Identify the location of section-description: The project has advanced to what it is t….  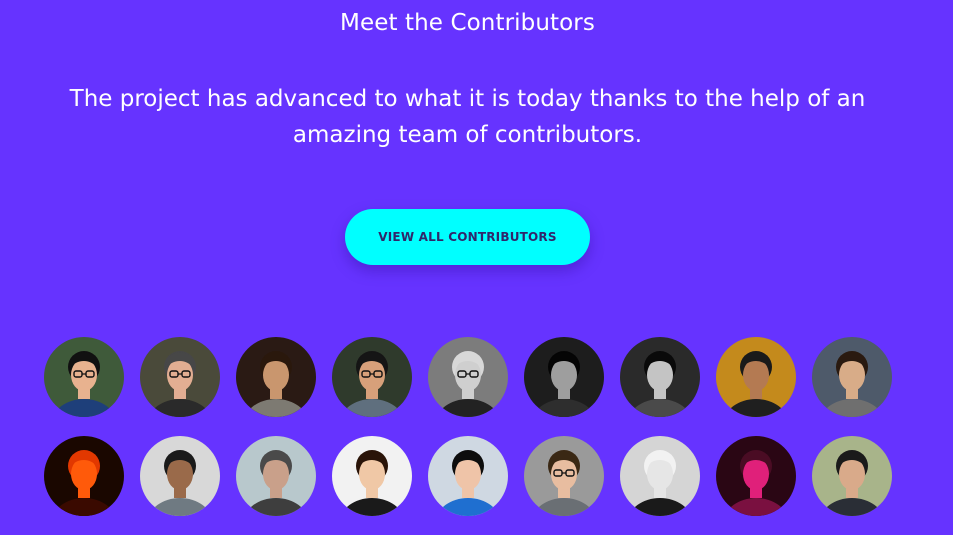
(467, 117).